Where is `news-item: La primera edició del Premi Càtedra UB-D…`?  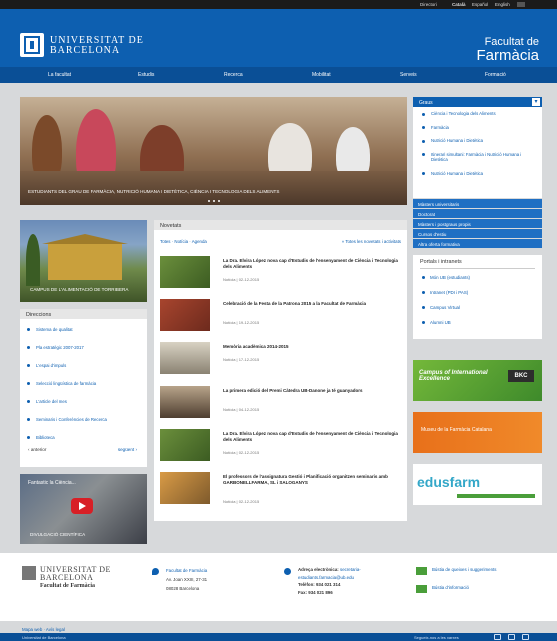 news-item: La primera edició del Premi Càtedra UB-D… is located at coordinates (280, 403).